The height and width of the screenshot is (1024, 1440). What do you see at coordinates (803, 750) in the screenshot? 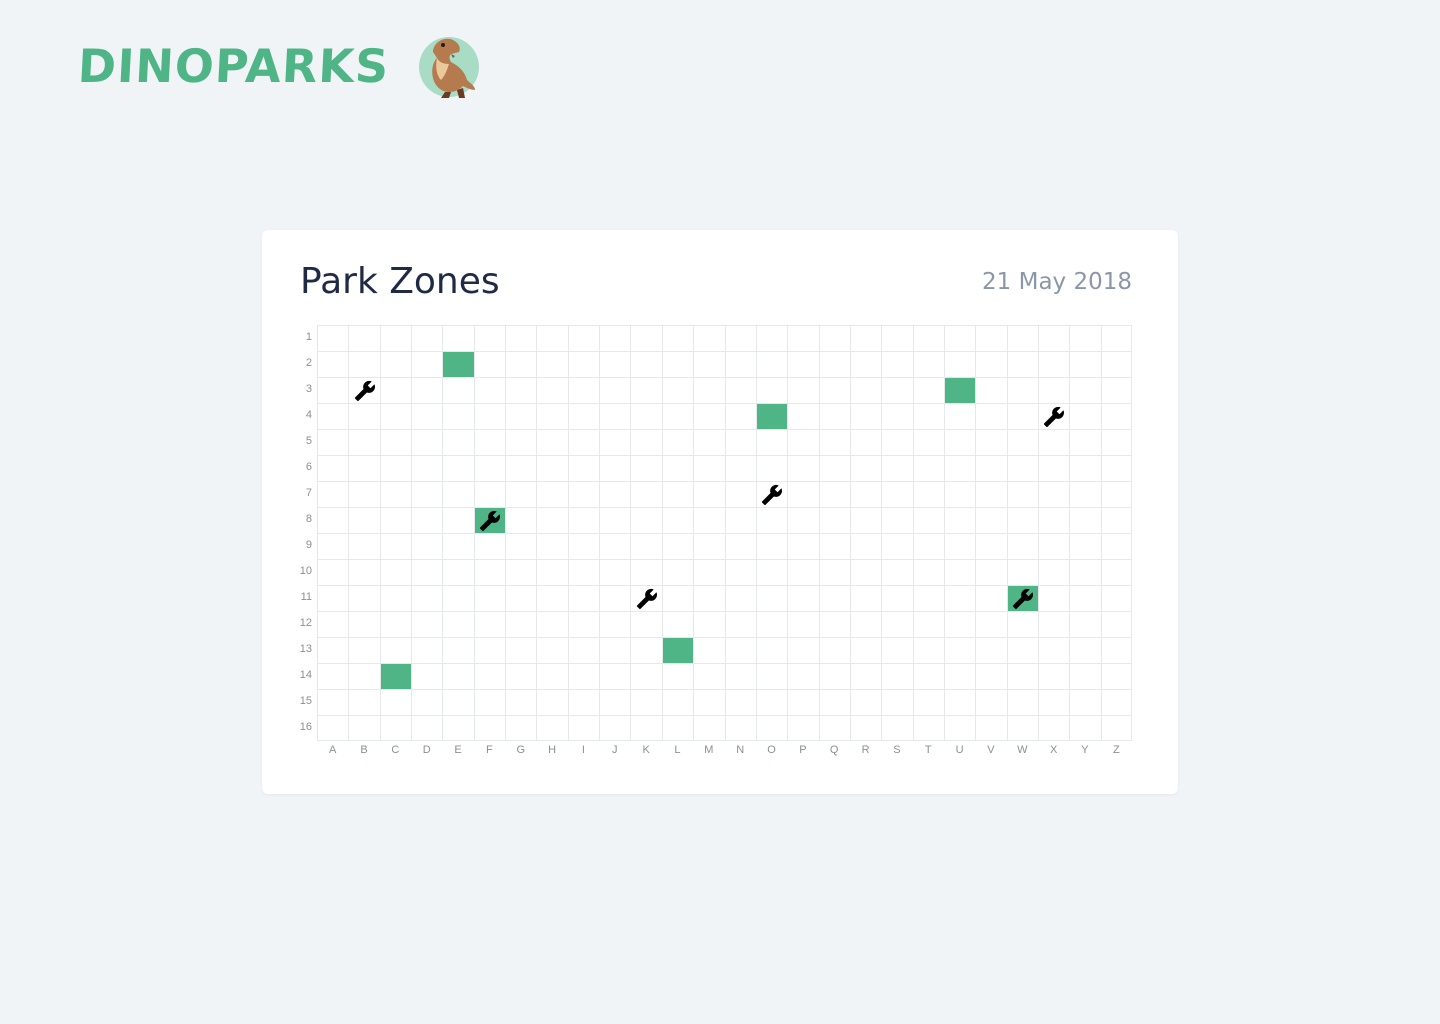
I see `column-label: P` at bounding box center [803, 750].